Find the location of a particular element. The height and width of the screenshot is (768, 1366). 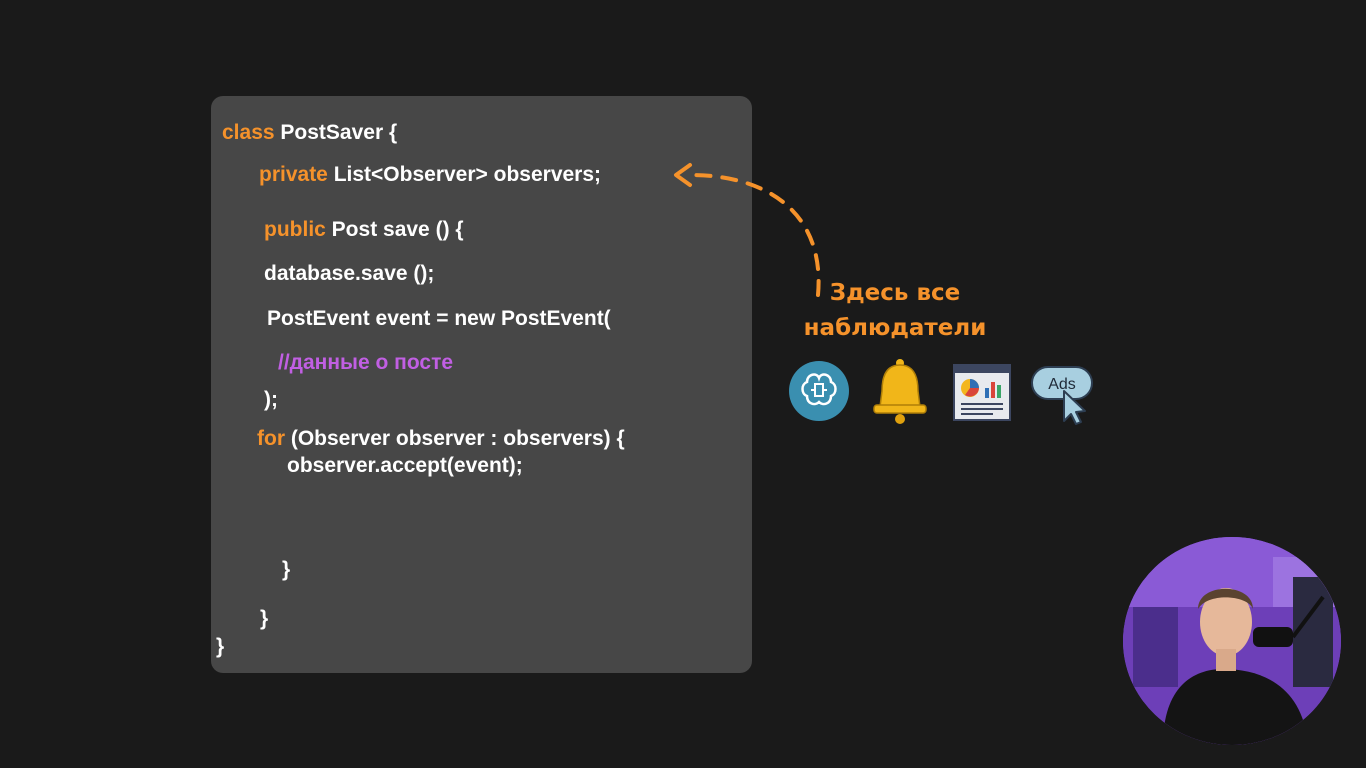

code-line-close-paren: ); is located at coordinates (271, 399).